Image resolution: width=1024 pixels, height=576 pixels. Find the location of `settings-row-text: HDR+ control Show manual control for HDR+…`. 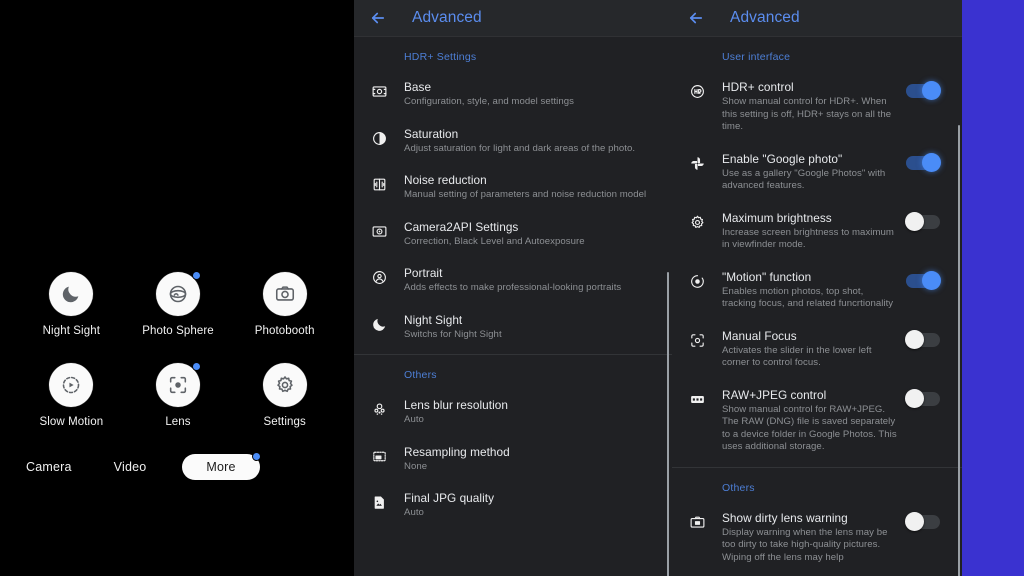

settings-row-text: HDR+ control Show manual control for HDR+… is located at coordinates (814, 107).